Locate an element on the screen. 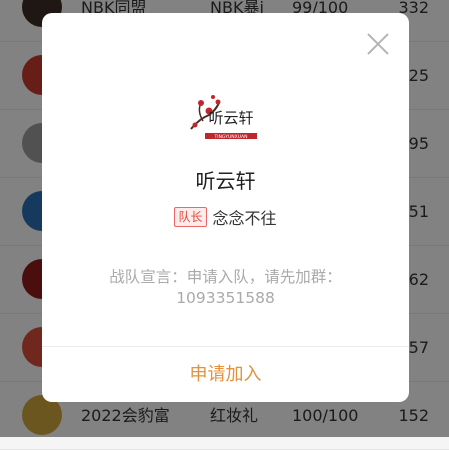 The width and height of the screenshot is (449, 450). close-icon is located at coordinates (378, 44).